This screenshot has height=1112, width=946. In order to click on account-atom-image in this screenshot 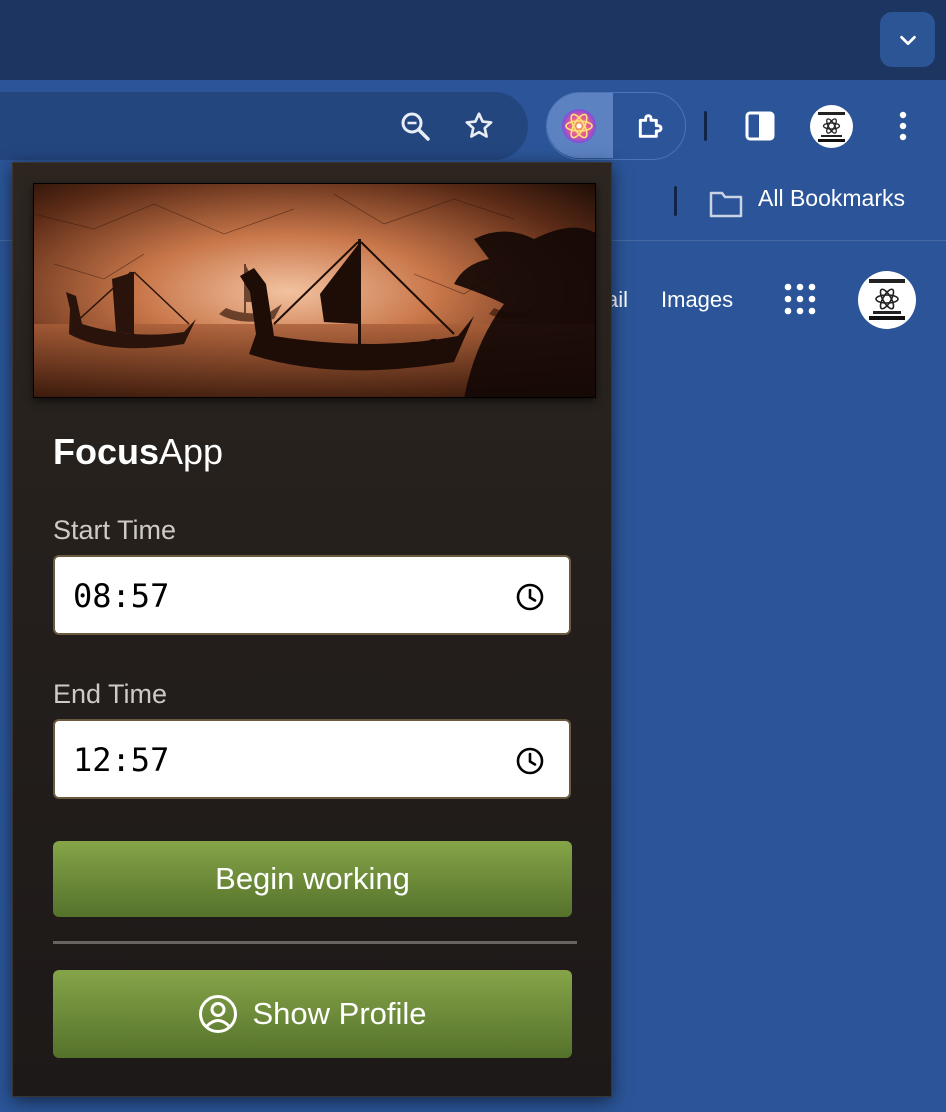, I will do `click(887, 299)`.